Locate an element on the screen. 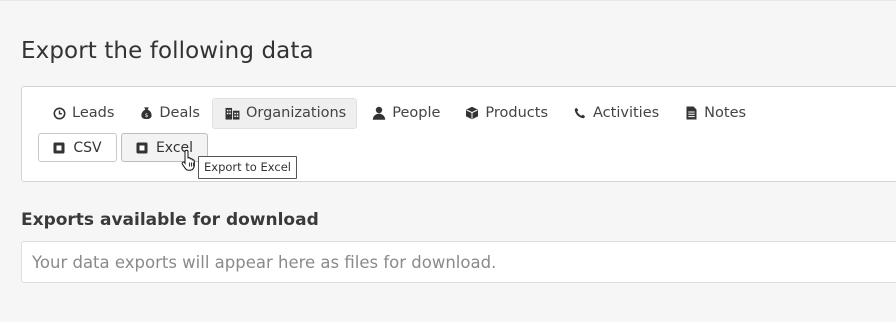 The height and width of the screenshot is (322, 896). tab-label: Organizations is located at coordinates (296, 113).